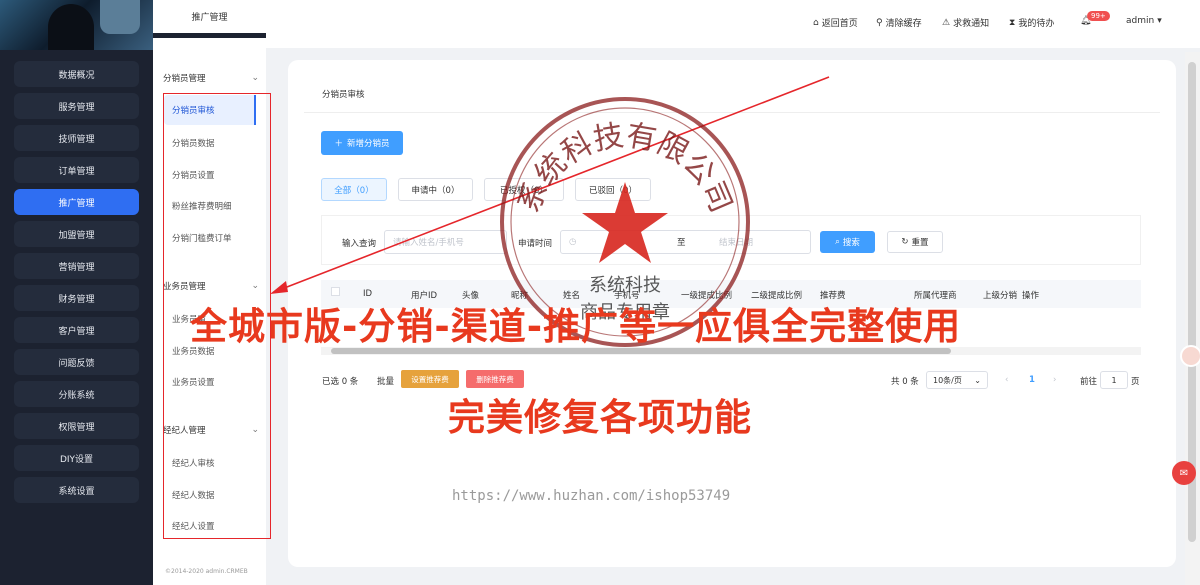 Image resolution: width=1200 pixels, height=585 pixels. Describe the element at coordinates (76, 106) in the screenshot. I see `nav-item-services: 服务管理` at that location.